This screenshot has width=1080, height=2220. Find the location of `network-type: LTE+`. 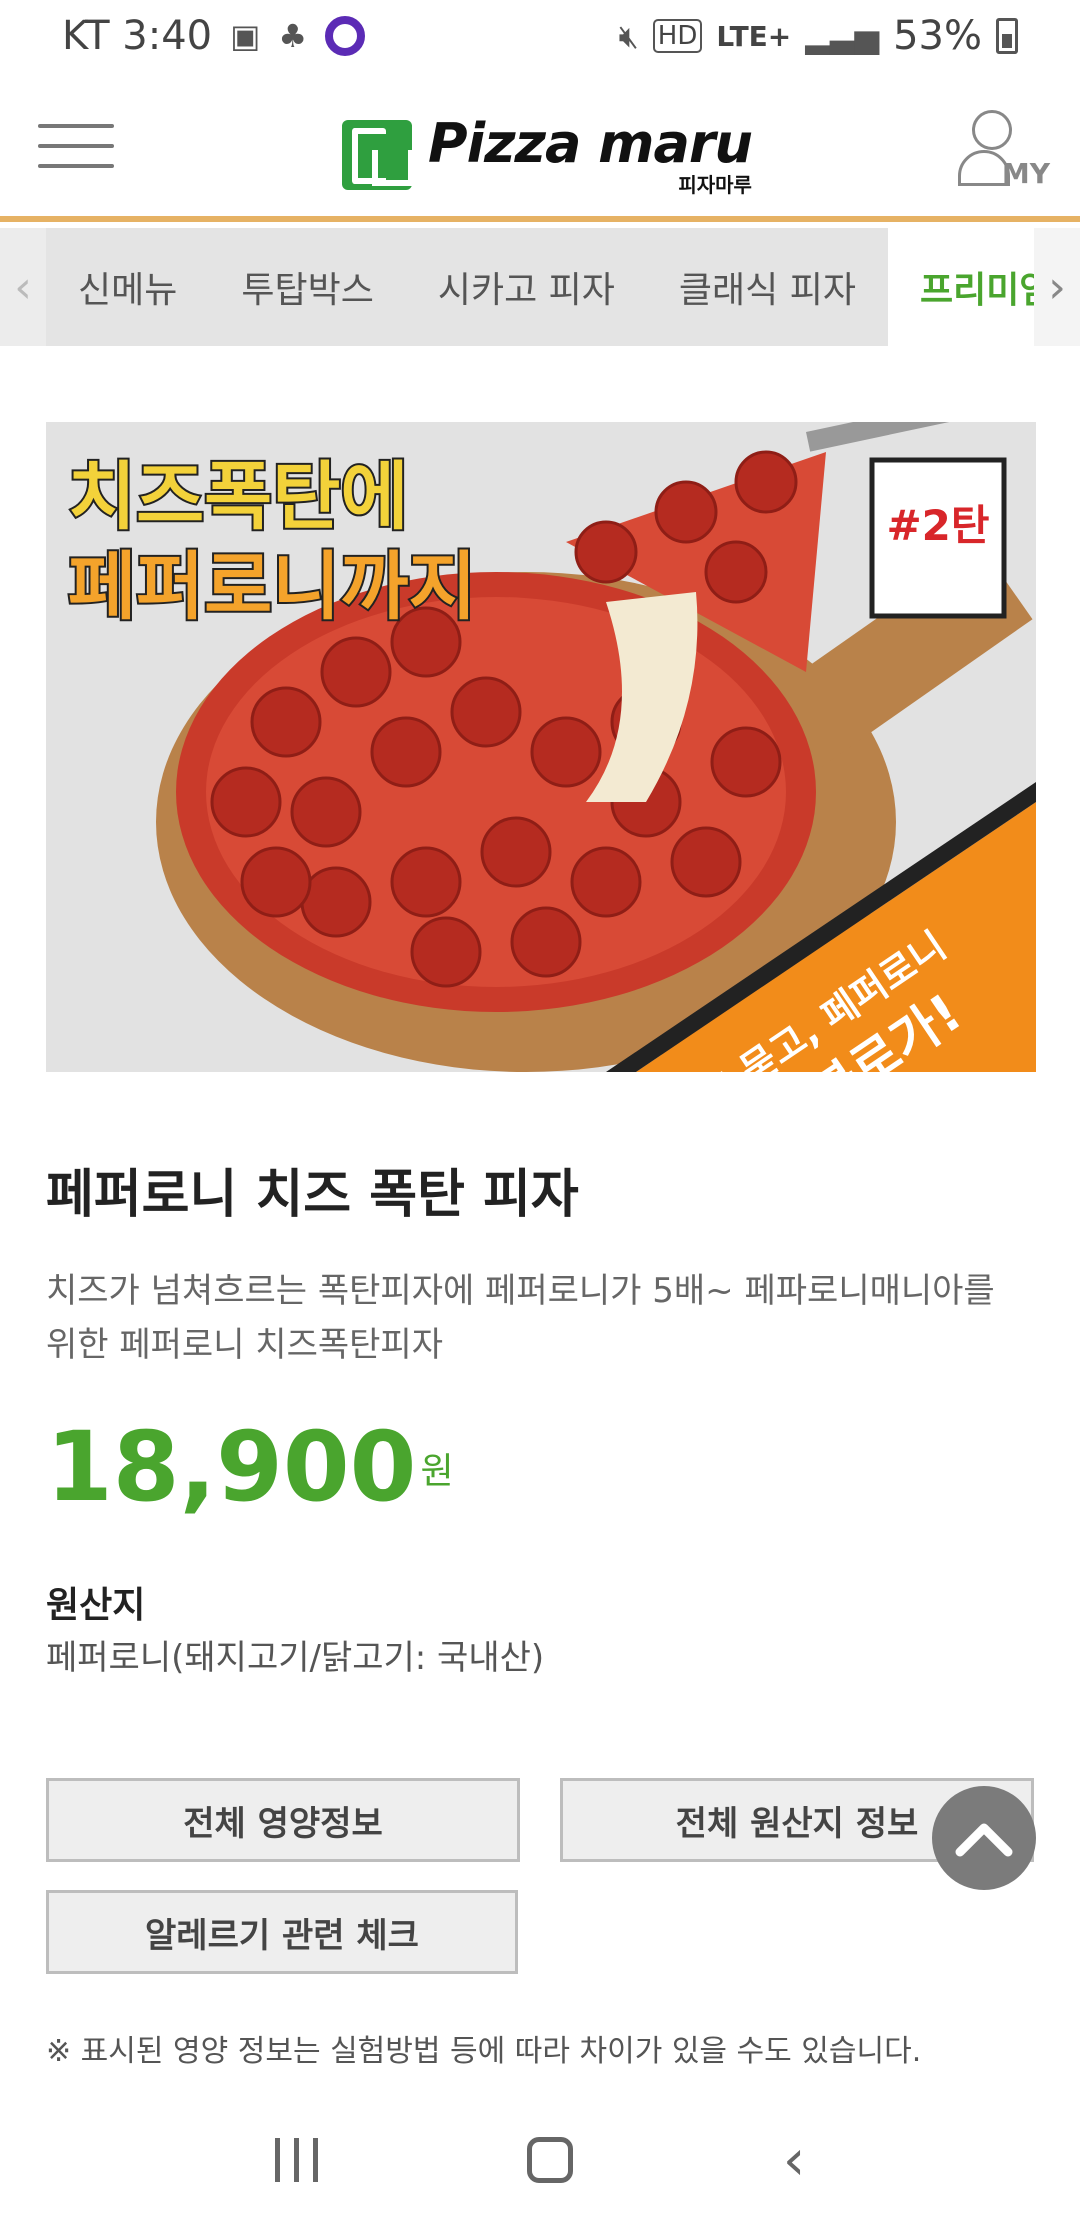

network-type: LTE+ is located at coordinates (754, 36).